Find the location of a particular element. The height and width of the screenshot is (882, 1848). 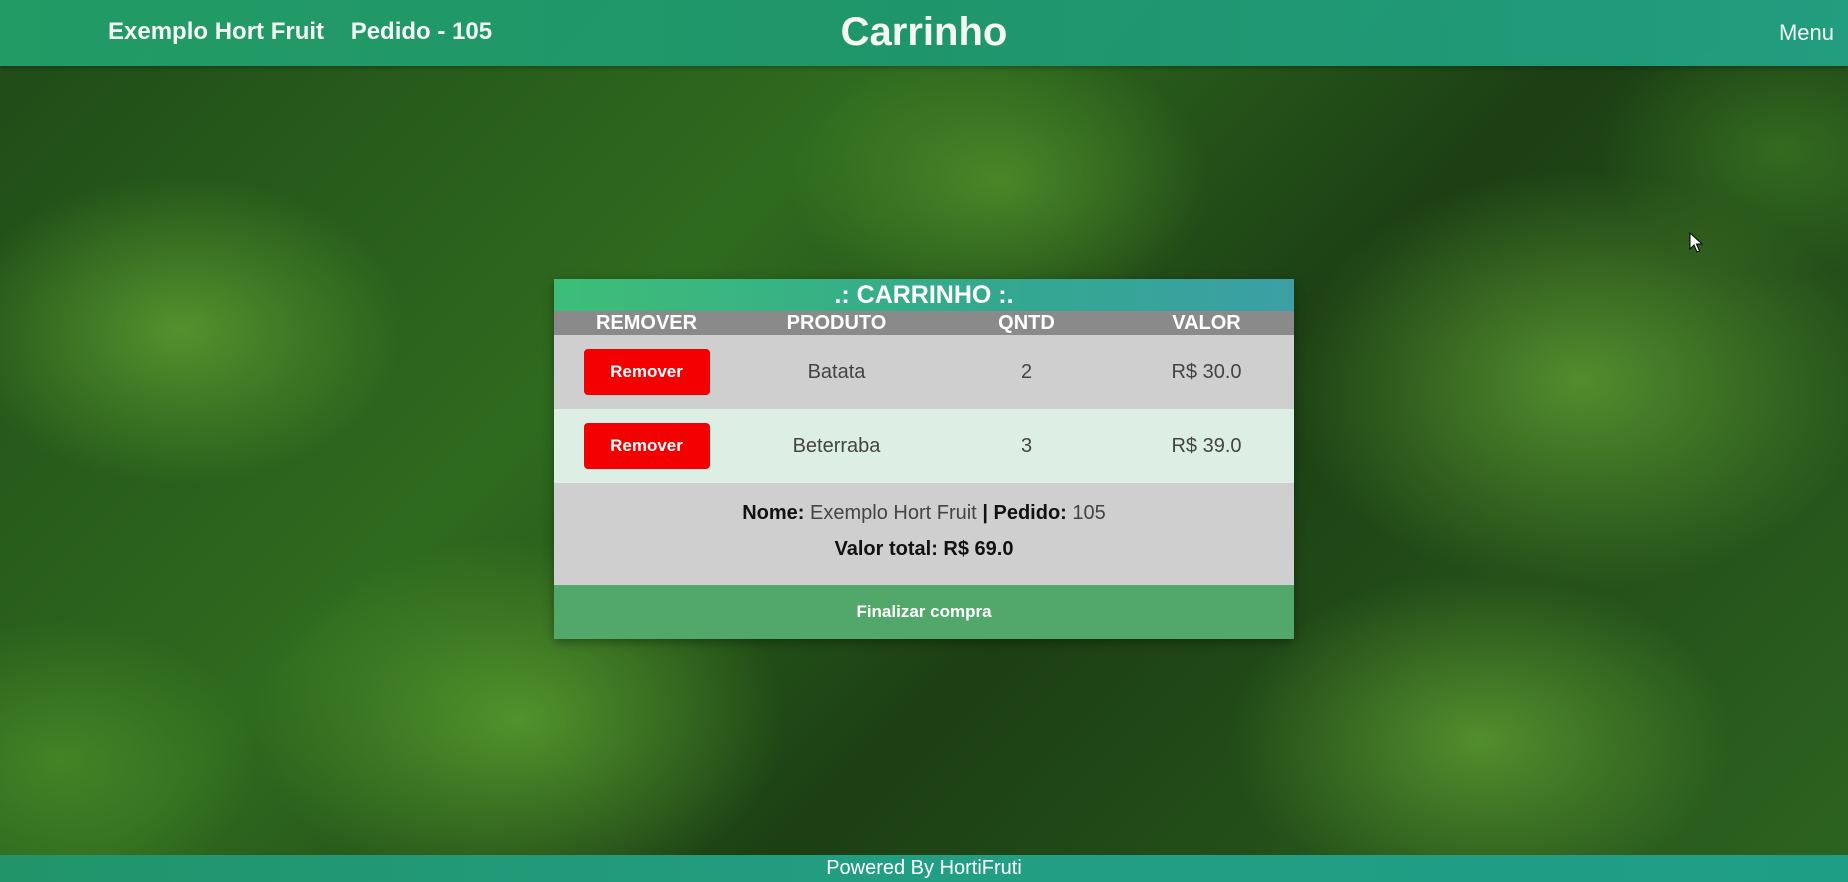

column-header-remove: REMOVER is located at coordinates (646, 323).